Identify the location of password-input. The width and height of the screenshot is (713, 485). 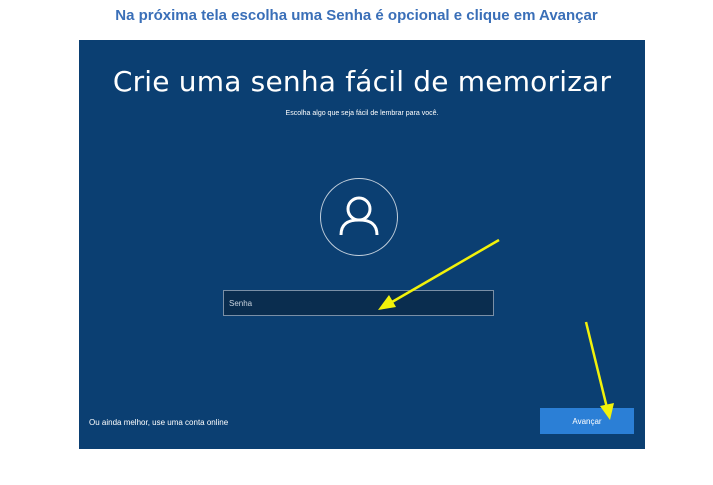
(358, 303).